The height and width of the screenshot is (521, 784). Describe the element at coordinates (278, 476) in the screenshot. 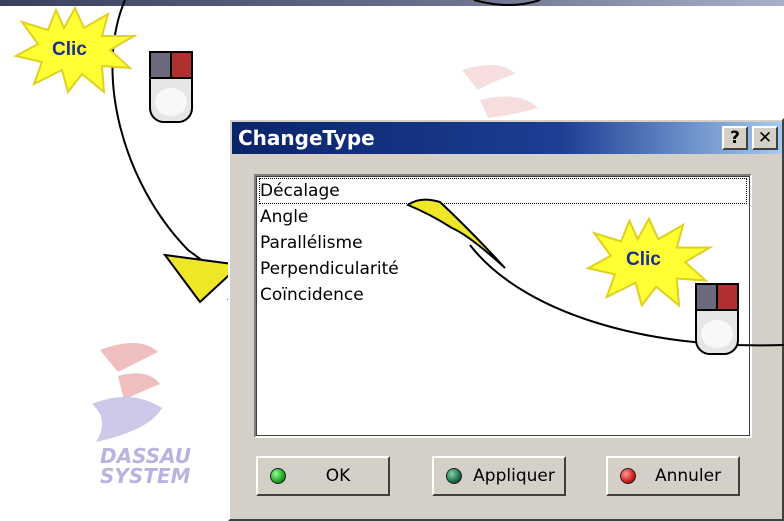

I see `green-led-icon` at that location.